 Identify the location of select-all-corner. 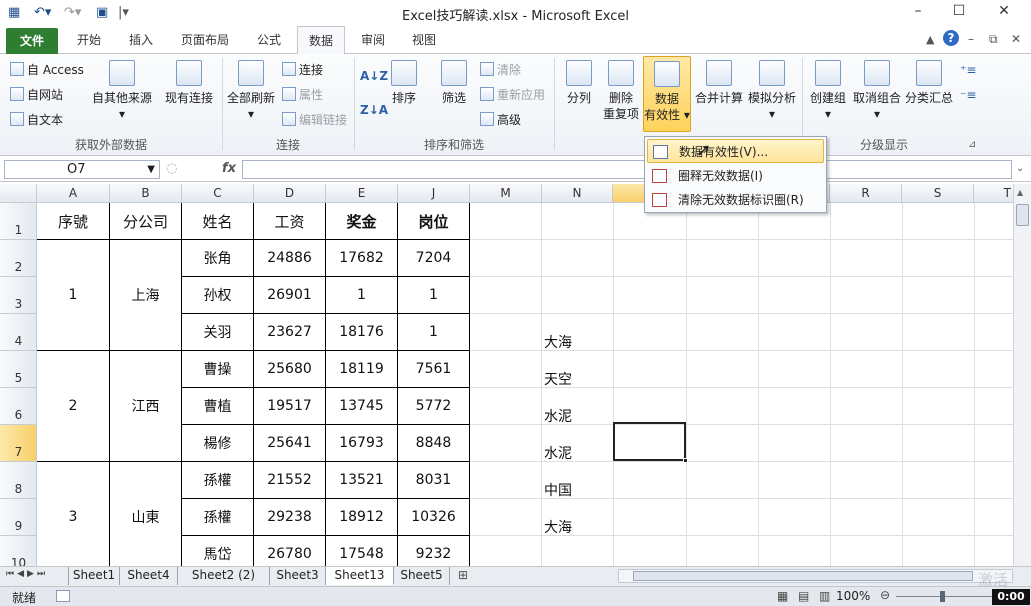
(18, 193).